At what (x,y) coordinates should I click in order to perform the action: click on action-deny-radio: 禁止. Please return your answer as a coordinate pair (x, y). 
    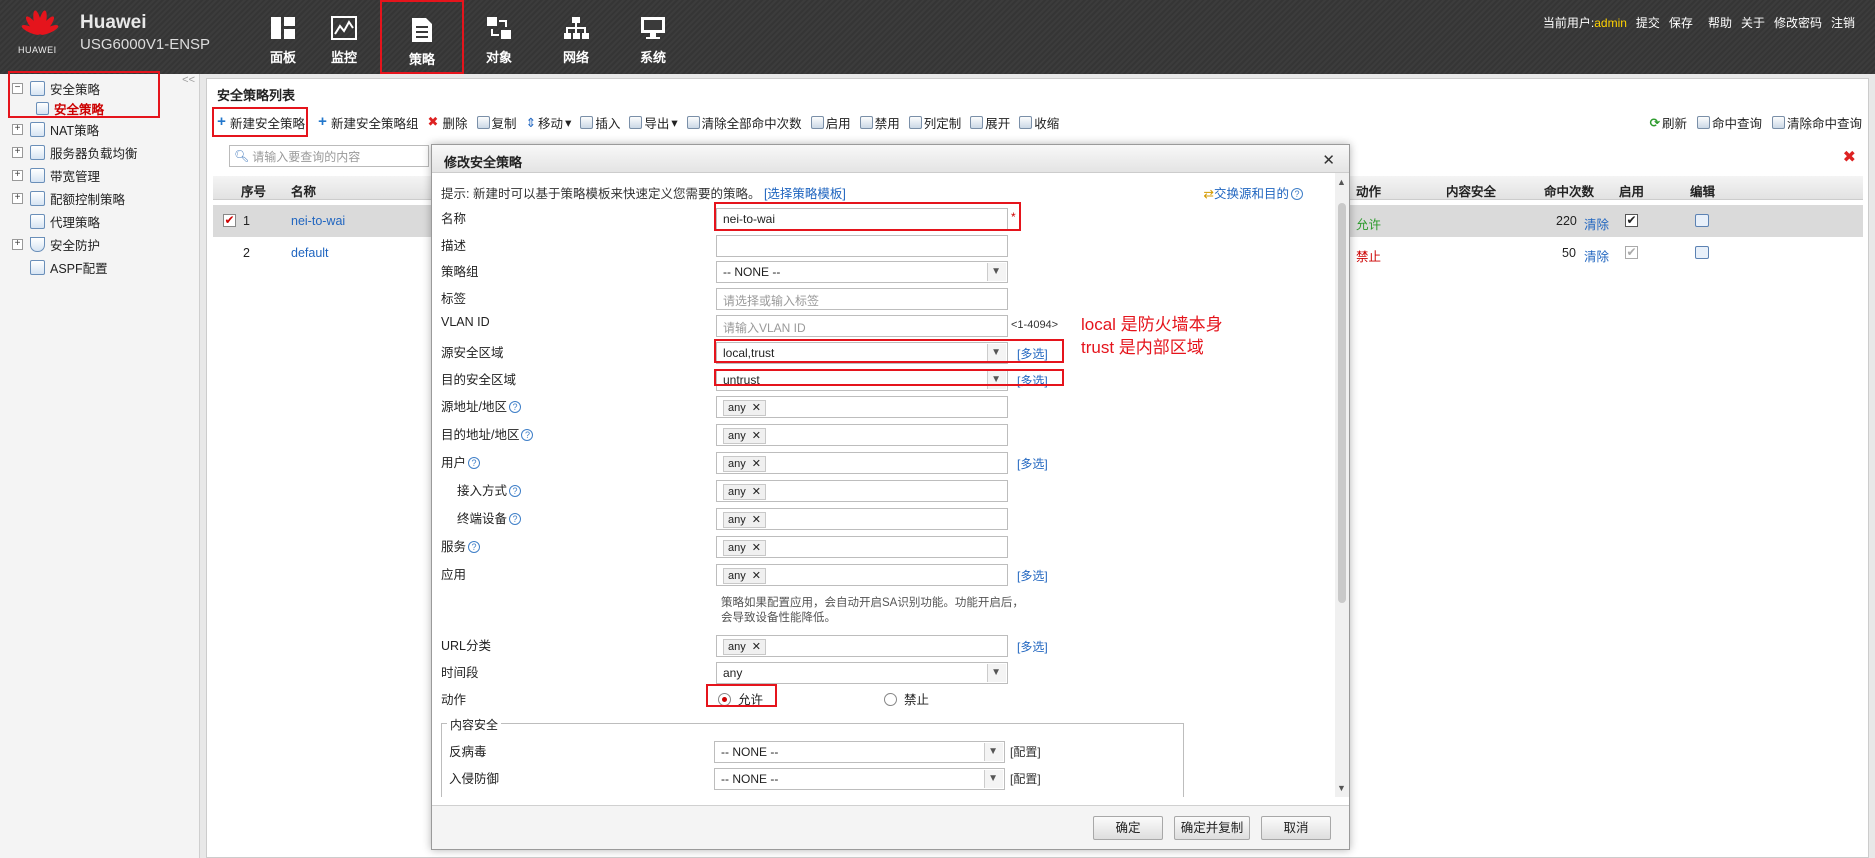
    Looking at the image, I should click on (906, 698).